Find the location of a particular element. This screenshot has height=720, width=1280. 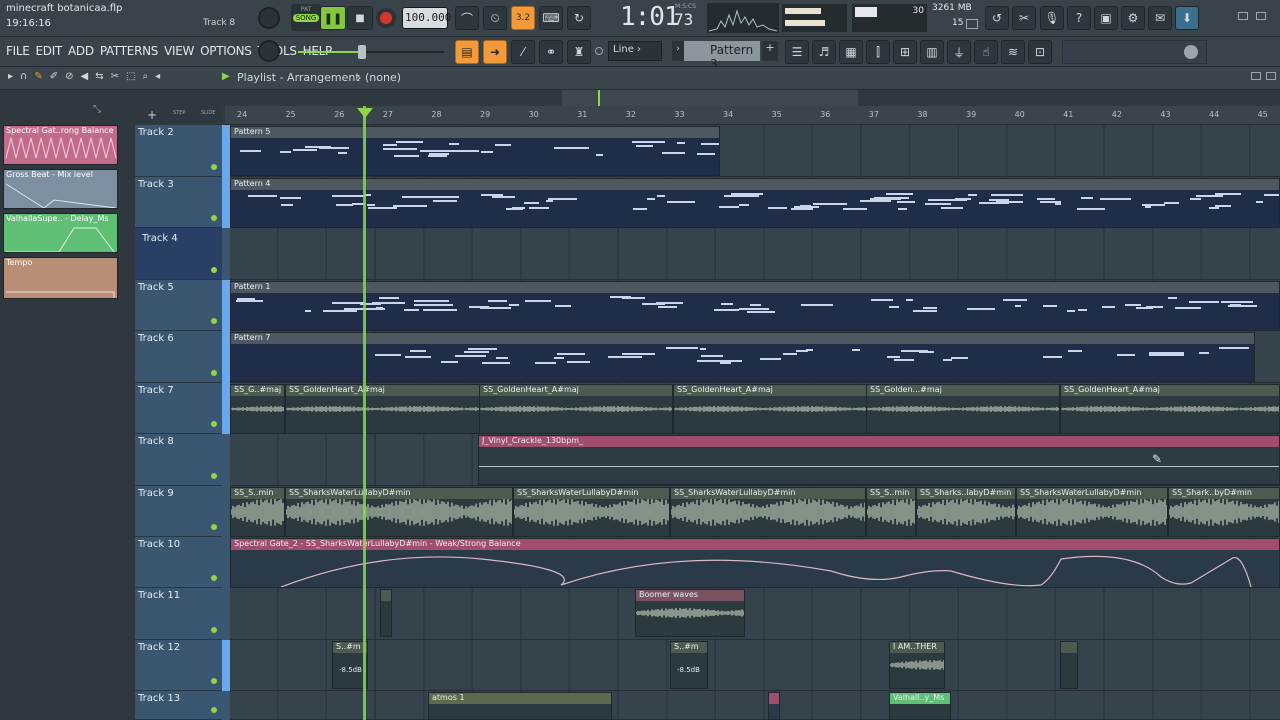

faders-icon: ⫿ is located at coordinates (878, 52).